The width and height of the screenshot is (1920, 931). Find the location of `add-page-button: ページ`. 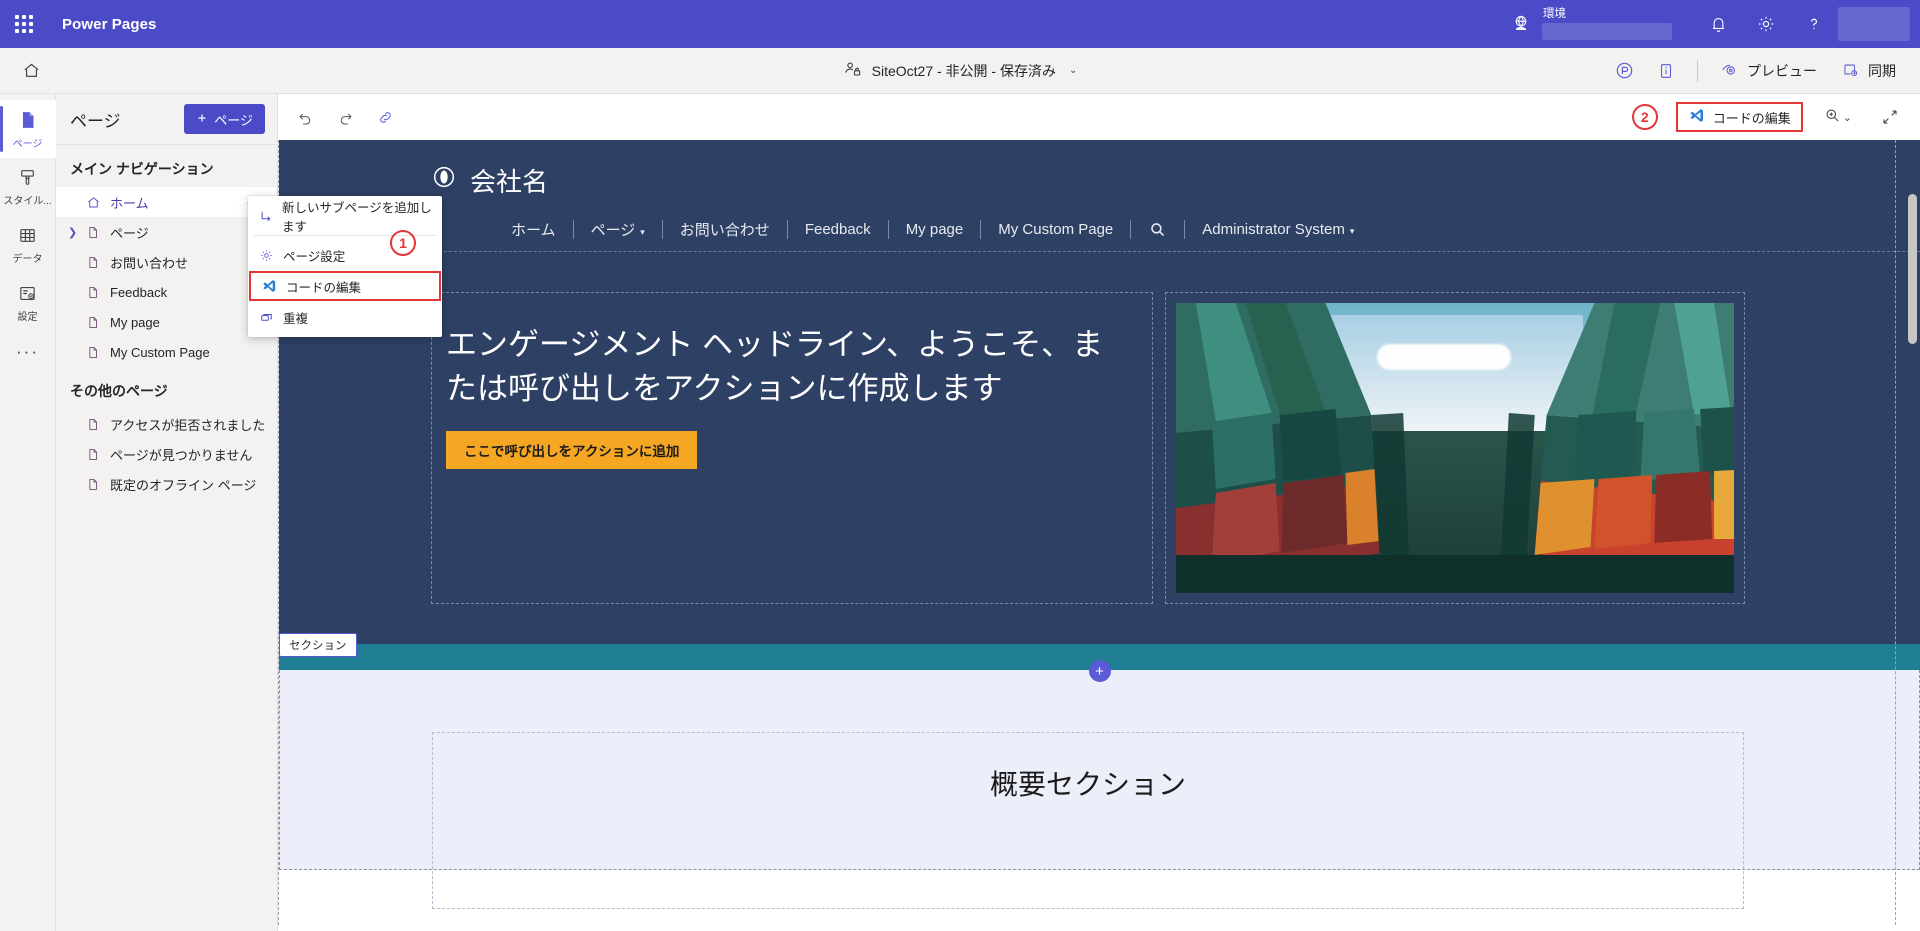

add-page-button: ページ is located at coordinates (224, 119).